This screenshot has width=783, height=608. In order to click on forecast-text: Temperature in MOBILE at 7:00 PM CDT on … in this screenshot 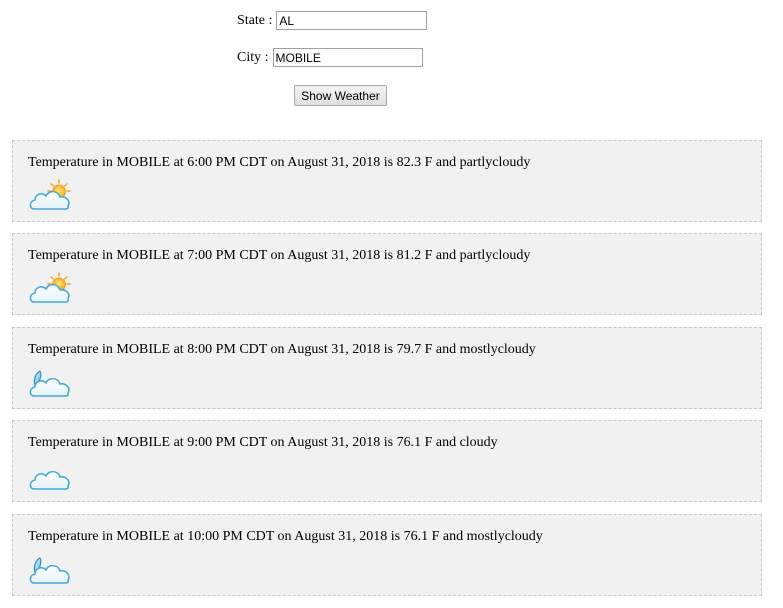, I will do `click(279, 255)`.